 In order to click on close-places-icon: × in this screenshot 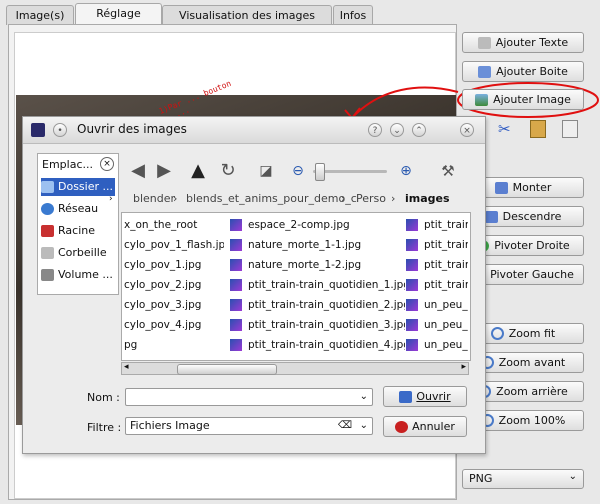, I will do `click(107, 164)`.